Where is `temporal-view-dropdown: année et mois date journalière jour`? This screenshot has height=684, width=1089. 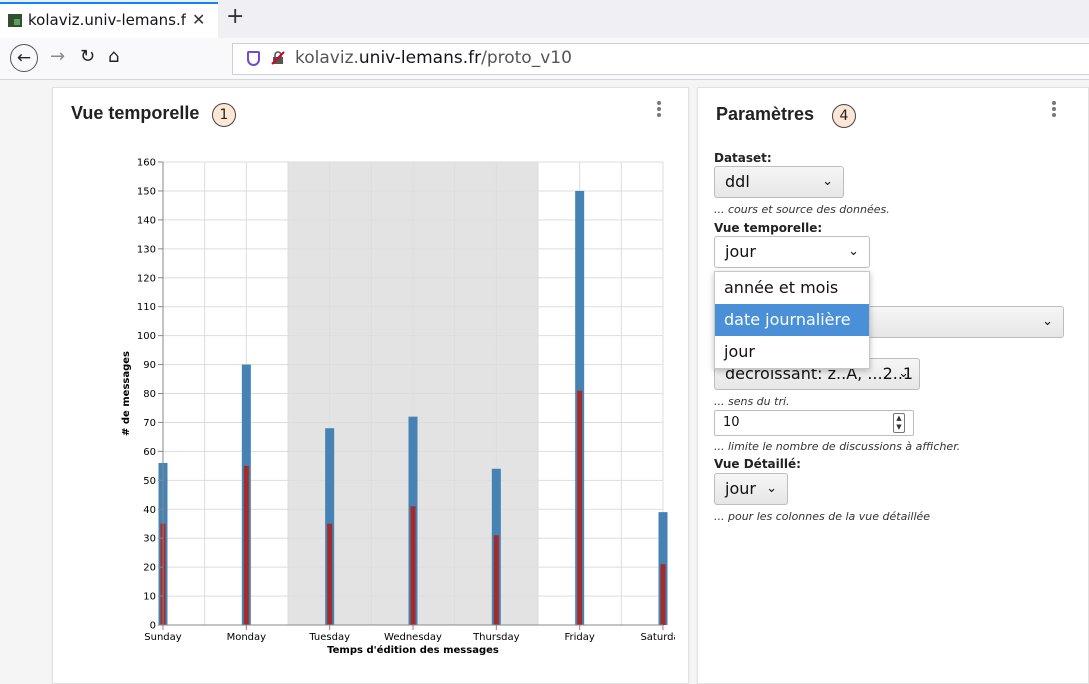 temporal-view-dropdown: année et mois date journalière jour is located at coordinates (792, 320).